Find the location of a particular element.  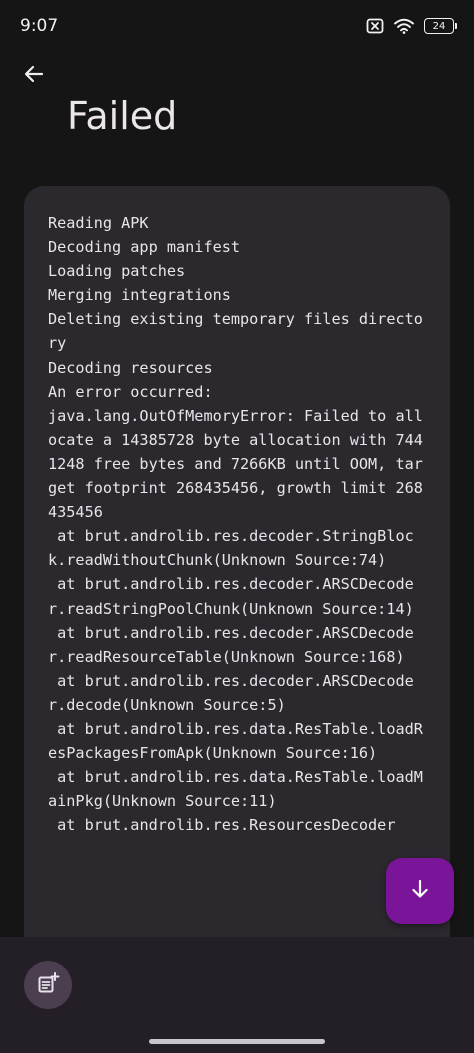

back-button is located at coordinates (34, 76).